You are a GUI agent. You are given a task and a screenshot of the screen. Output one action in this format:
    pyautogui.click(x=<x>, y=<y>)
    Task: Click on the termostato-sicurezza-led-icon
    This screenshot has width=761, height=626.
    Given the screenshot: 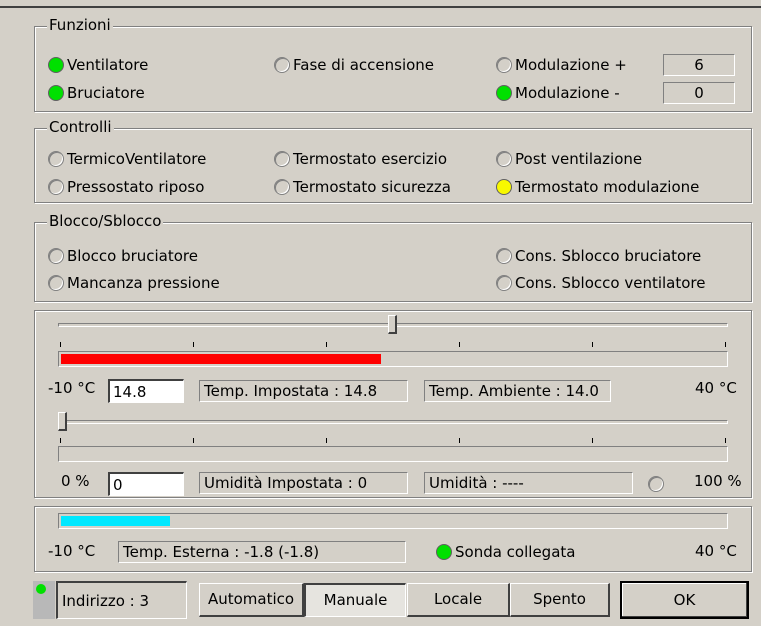 What is the action you would take?
    pyautogui.click(x=282, y=187)
    